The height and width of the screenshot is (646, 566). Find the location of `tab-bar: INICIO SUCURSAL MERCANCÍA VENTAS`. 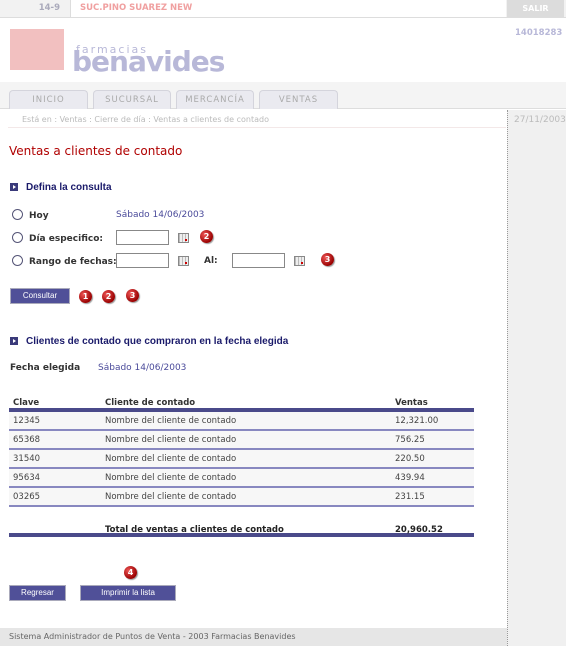

tab-bar: INICIO SUCURSAL MERCANCÍA VENTAS is located at coordinates (283, 95).